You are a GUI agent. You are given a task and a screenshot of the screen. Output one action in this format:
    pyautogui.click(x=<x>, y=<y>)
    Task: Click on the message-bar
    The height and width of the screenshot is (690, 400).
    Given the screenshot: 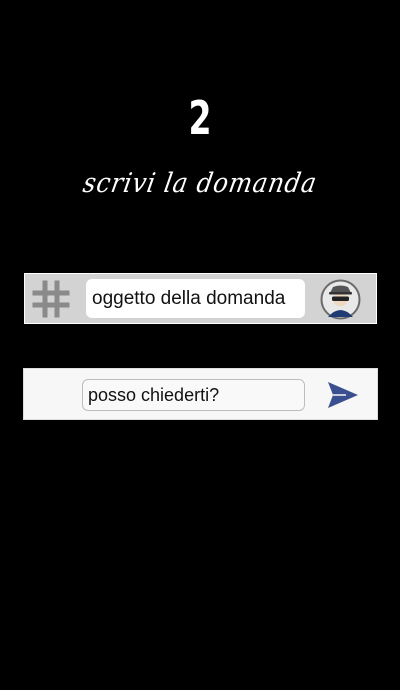 What is the action you would take?
    pyautogui.click(x=200, y=394)
    